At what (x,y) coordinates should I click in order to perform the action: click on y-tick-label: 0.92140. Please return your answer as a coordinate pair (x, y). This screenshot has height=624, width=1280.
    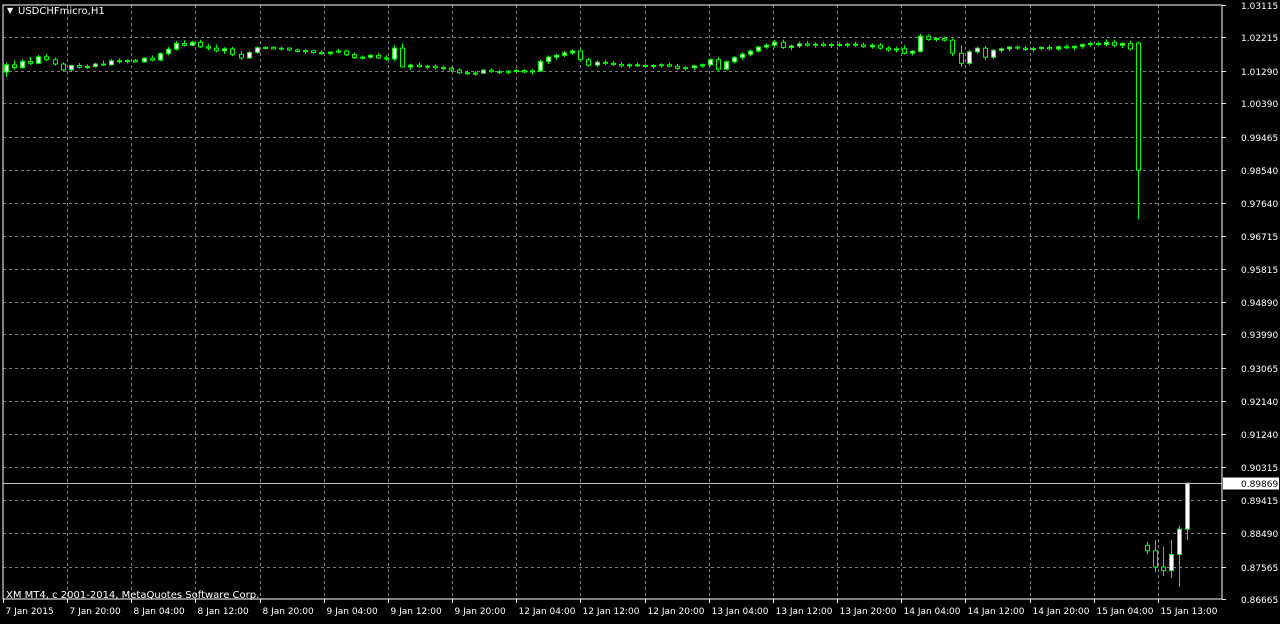
    Looking at the image, I should click on (1259, 403).